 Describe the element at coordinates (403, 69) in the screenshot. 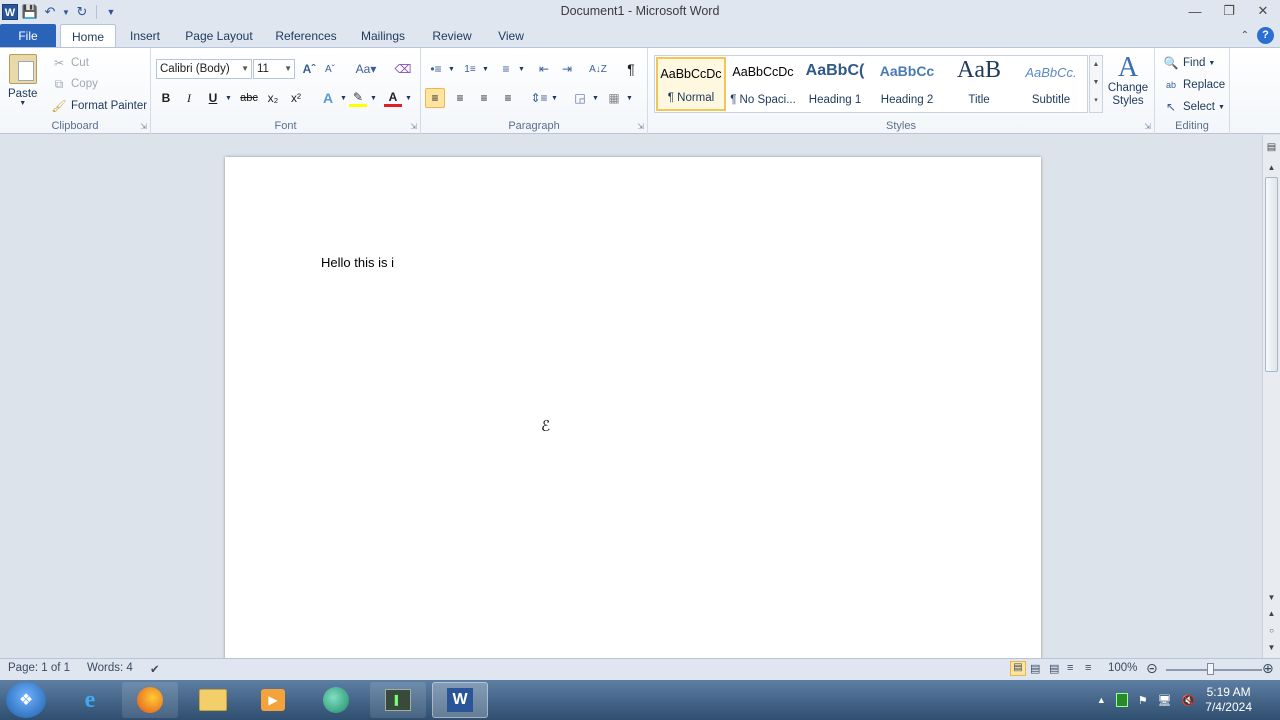

I see `clear-formatting-button: ⌫` at that location.